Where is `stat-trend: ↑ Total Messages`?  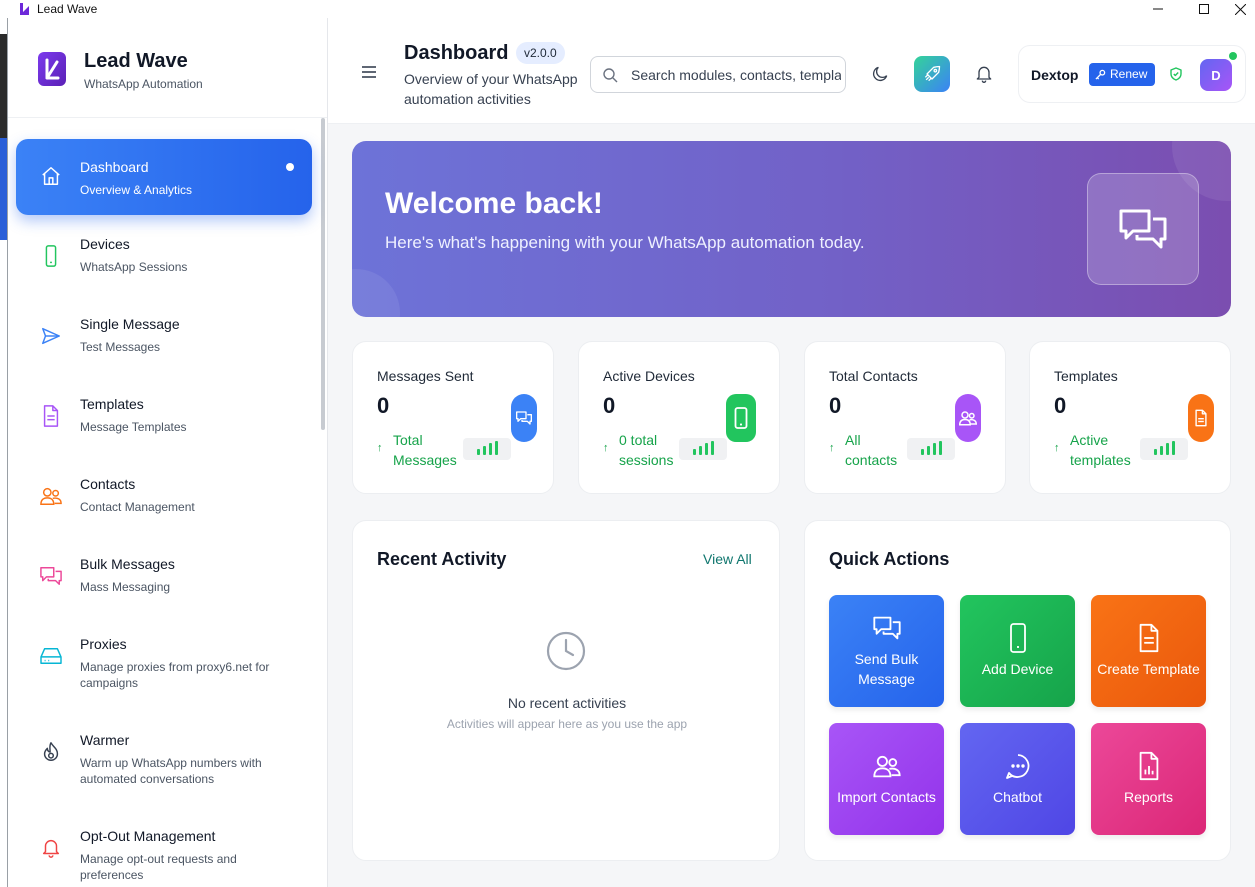
stat-trend: ↑ Total Messages is located at coordinates (422, 450).